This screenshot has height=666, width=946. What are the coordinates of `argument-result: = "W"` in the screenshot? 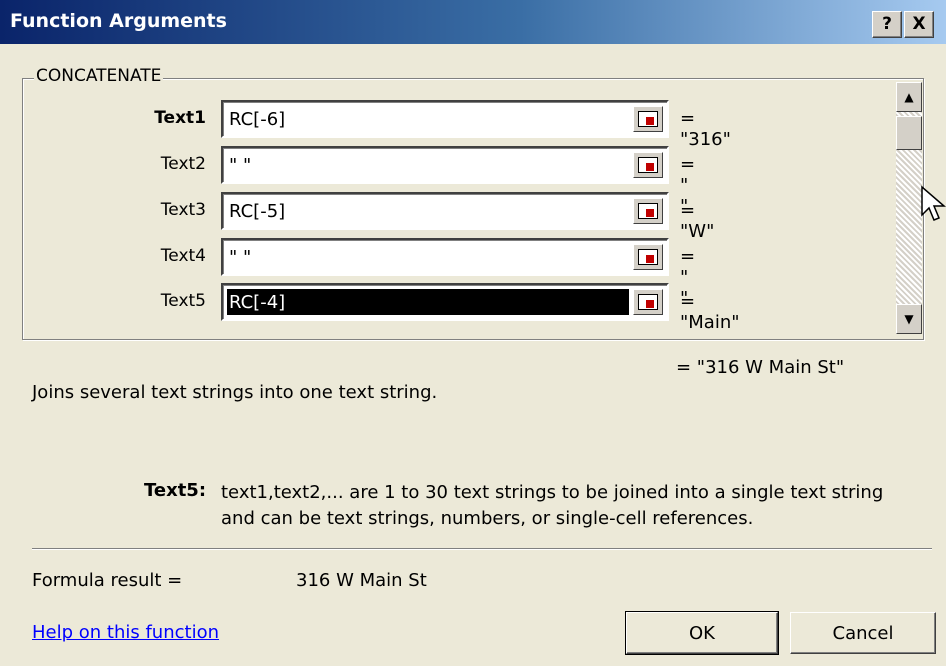 It's located at (697, 221).